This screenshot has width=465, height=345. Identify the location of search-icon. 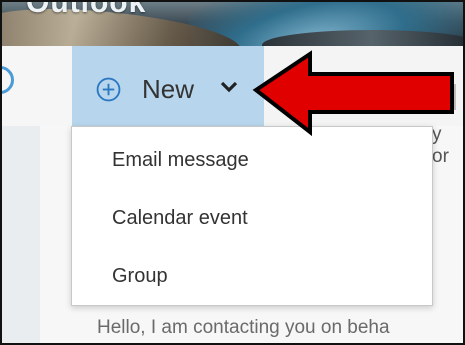
(8, 80).